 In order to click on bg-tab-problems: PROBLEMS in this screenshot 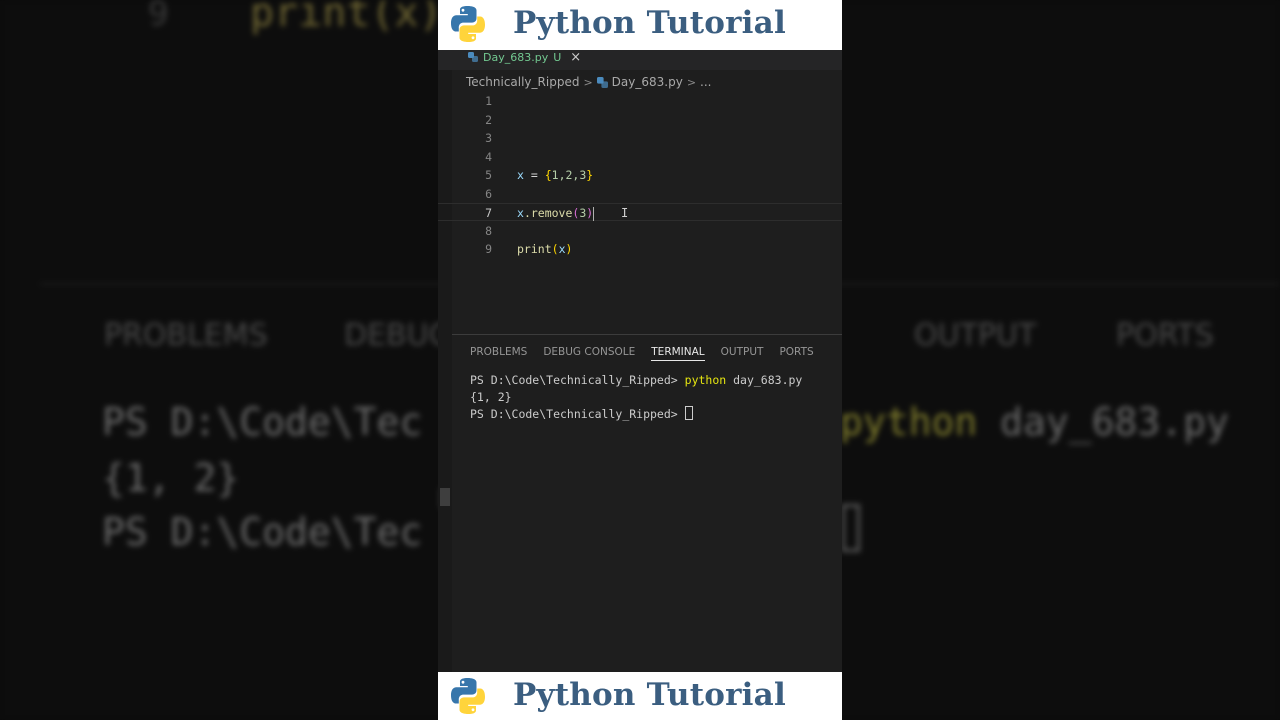, I will do `click(186, 335)`.